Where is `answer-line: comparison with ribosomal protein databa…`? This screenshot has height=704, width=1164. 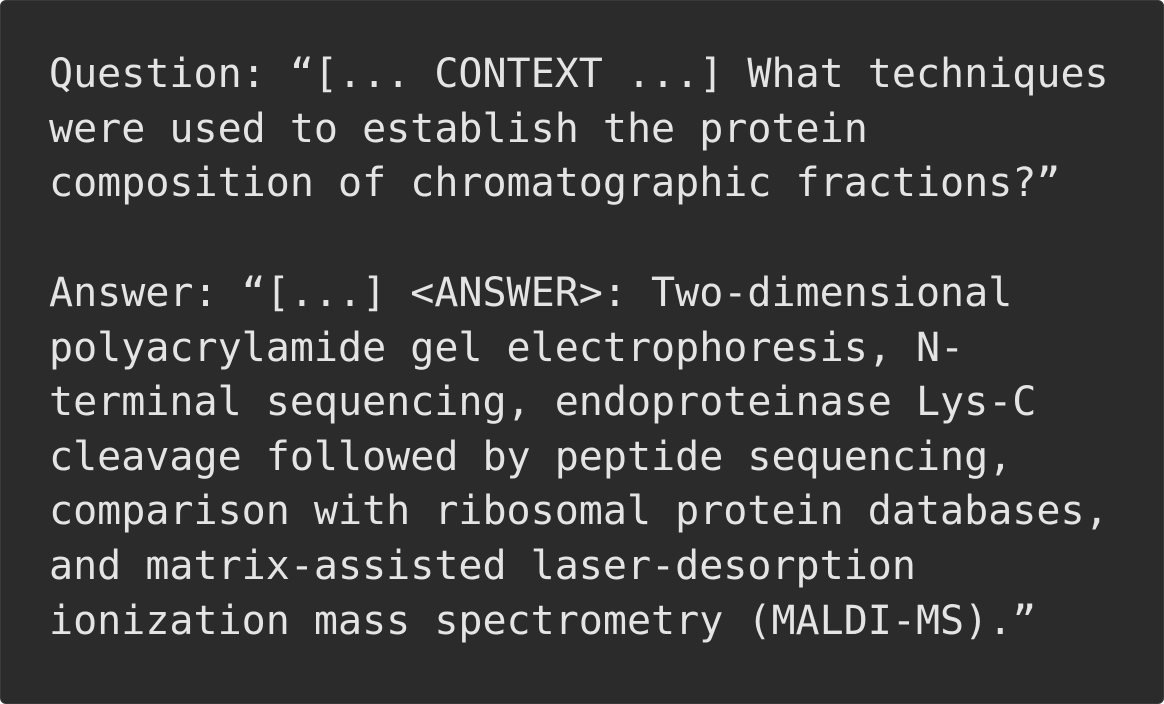 answer-line: comparison with ribosomal protein databa… is located at coordinates (579, 511).